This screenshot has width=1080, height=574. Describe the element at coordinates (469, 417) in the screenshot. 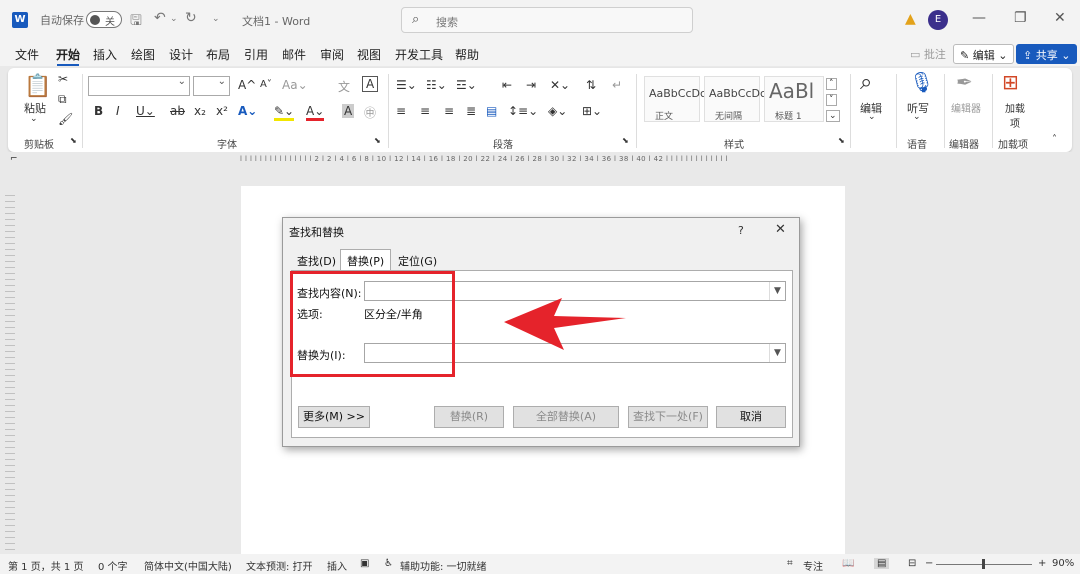

I see `replace-button: 替换(R)` at that location.